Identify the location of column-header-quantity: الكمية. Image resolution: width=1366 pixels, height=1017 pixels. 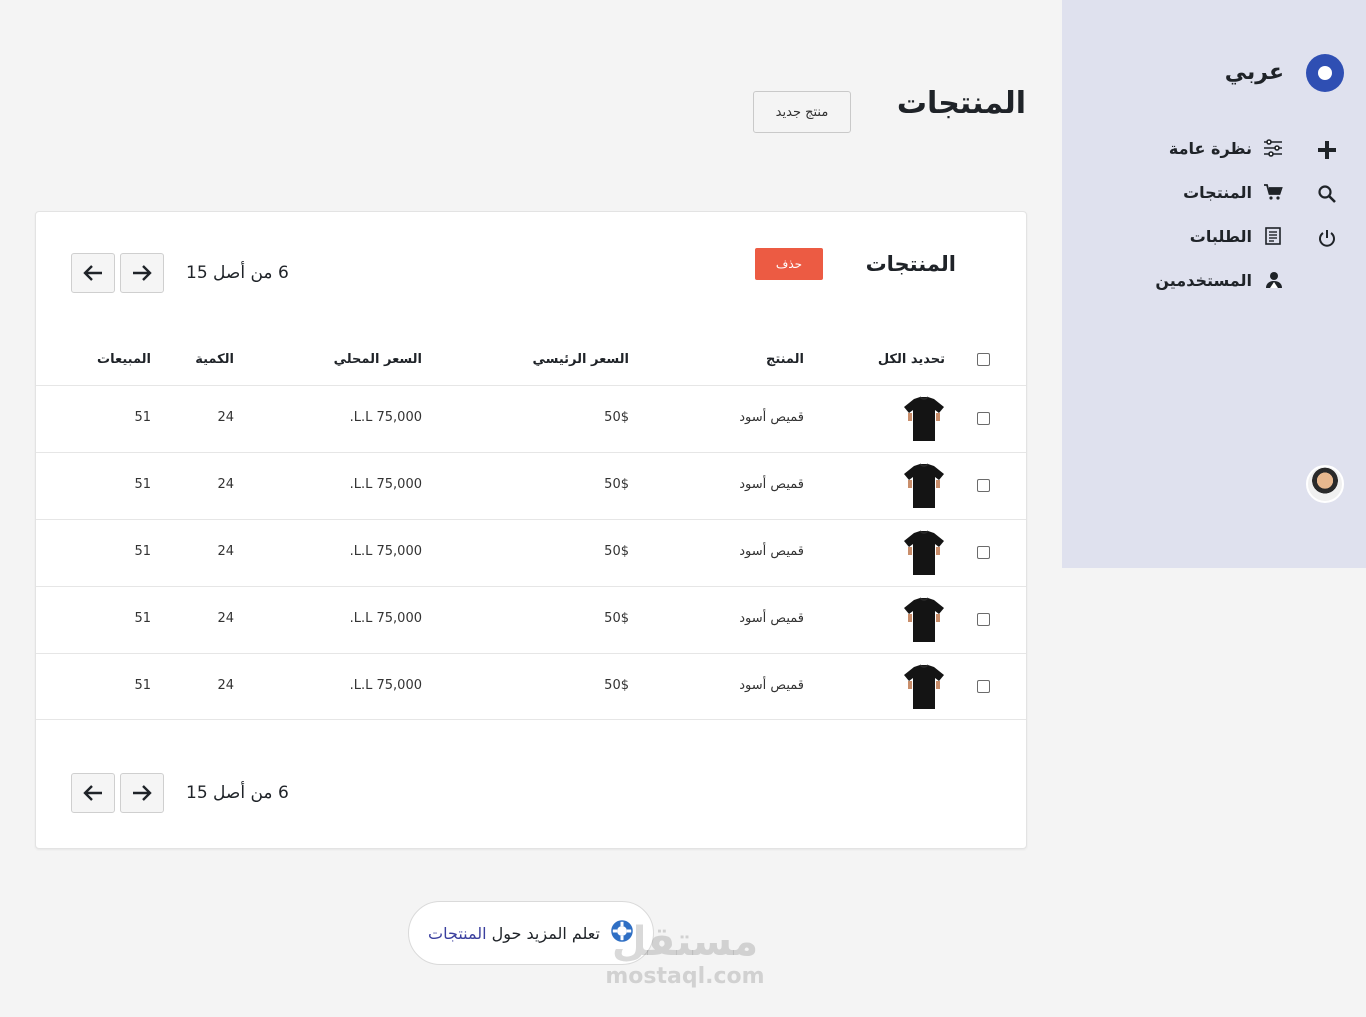
(214, 359).